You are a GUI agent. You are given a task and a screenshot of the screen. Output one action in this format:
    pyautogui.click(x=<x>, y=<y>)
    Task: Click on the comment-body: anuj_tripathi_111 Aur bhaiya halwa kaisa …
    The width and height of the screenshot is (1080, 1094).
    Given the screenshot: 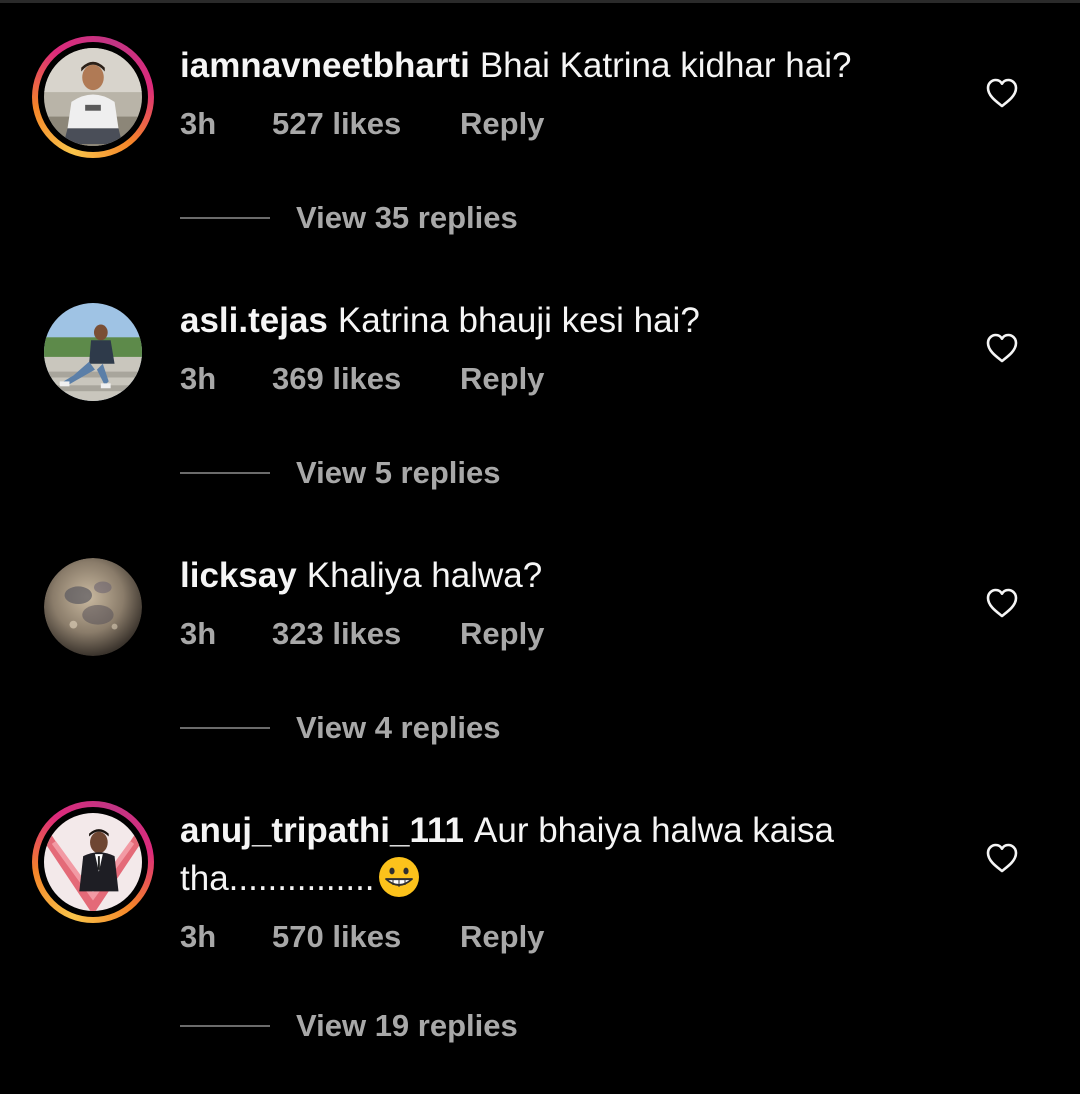 What is the action you would take?
    pyautogui.click(x=560, y=855)
    